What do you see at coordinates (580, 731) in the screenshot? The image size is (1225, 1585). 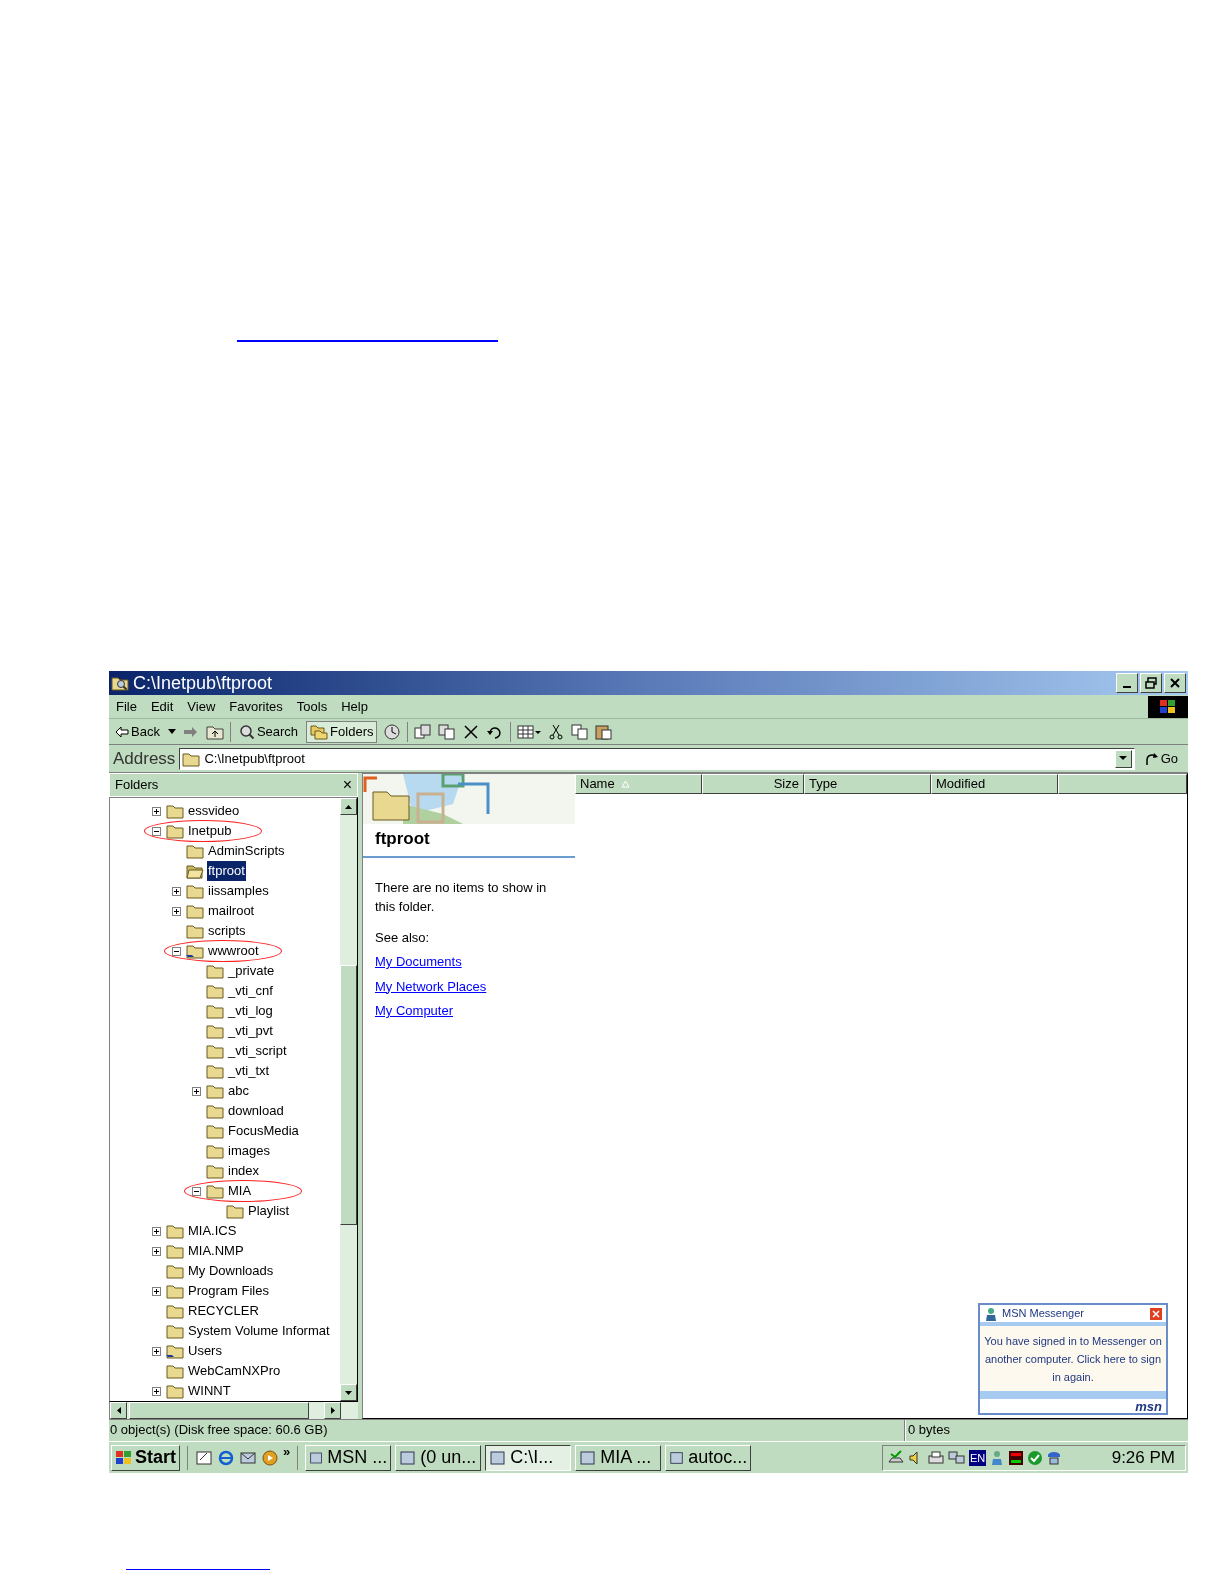 I see `copy-icon` at bounding box center [580, 731].